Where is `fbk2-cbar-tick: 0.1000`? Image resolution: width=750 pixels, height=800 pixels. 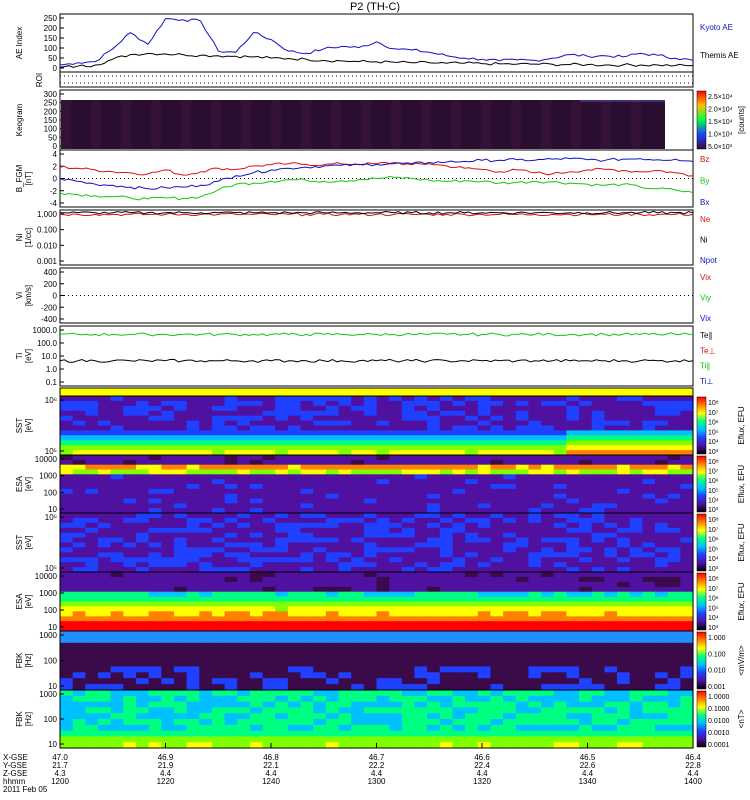 fbk2-cbar-tick: 0.1000 is located at coordinates (719, 709).